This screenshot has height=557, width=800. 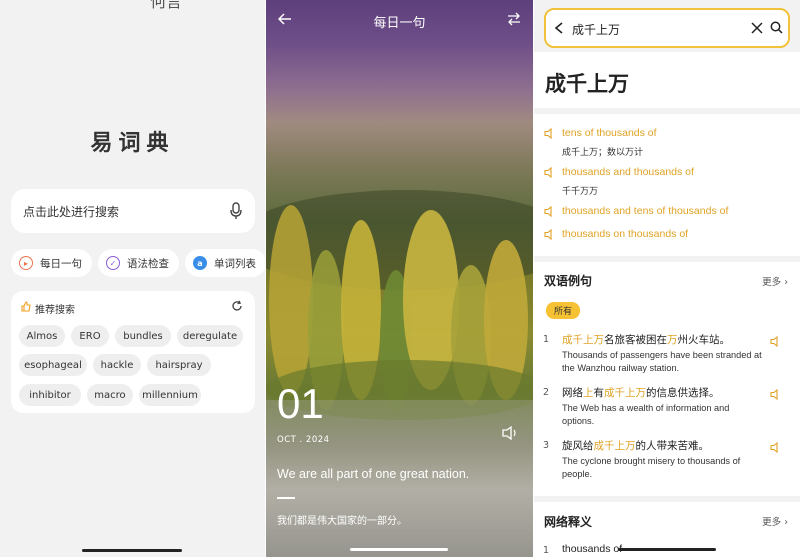 What do you see at coordinates (53, 365) in the screenshot?
I see `recommend-tag: esophageal` at bounding box center [53, 365].